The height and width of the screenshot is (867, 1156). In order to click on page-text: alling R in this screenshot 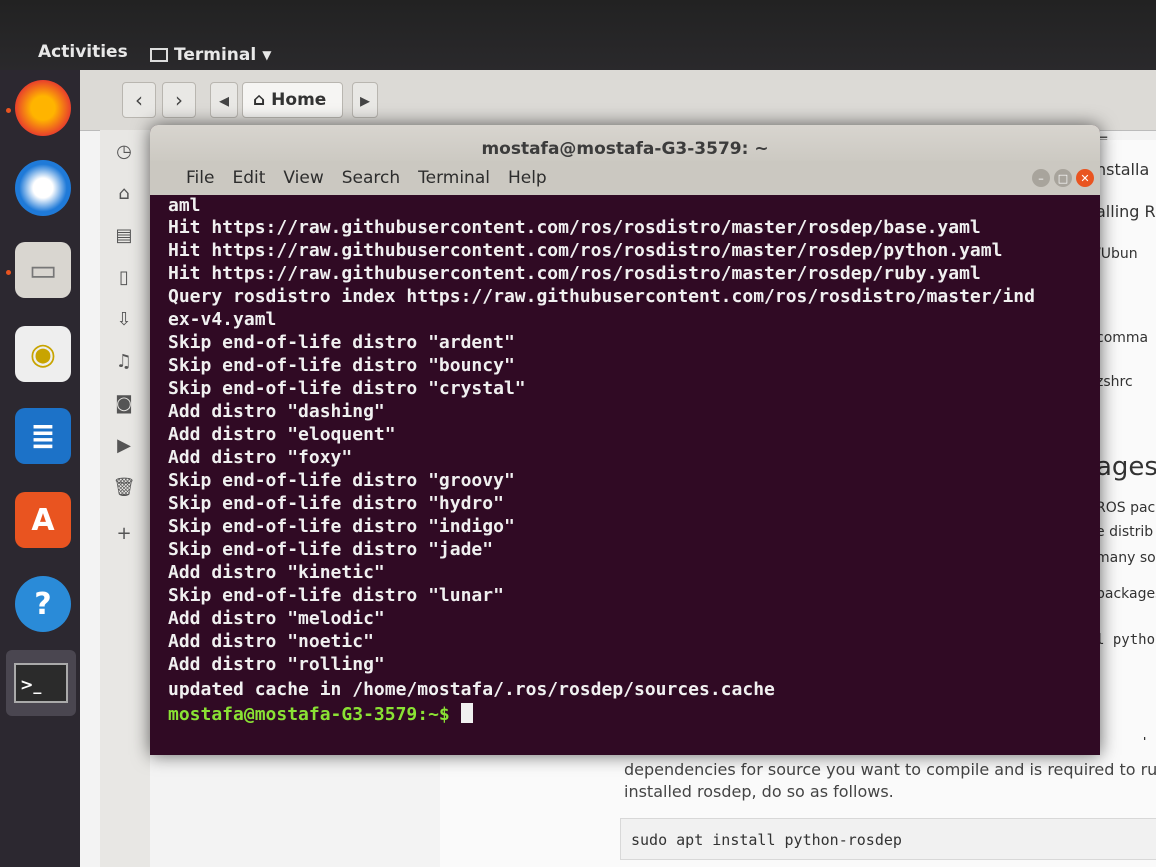, I will do `click(1126, 211)`.